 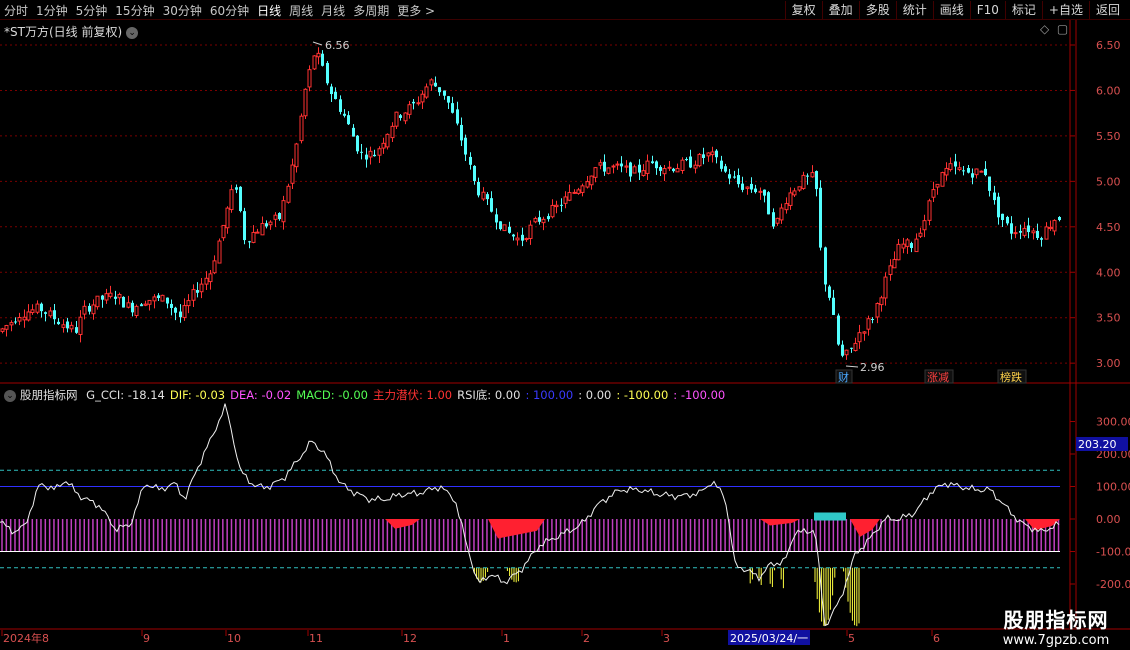 What do you see at coordinates (987, 10) in the screenshot?
I see `toolbar-button-5: F10` at bounding box center [987, 10].